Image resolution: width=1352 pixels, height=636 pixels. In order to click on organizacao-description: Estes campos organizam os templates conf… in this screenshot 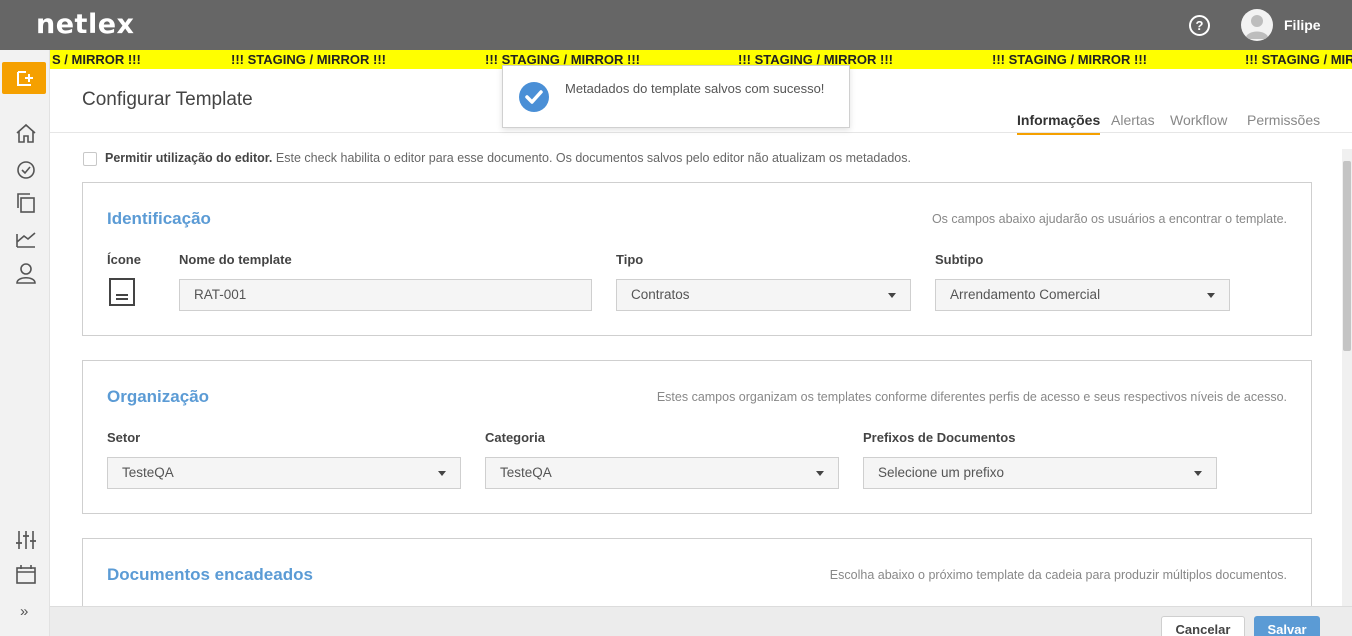, I will do `click(971, 397)`.